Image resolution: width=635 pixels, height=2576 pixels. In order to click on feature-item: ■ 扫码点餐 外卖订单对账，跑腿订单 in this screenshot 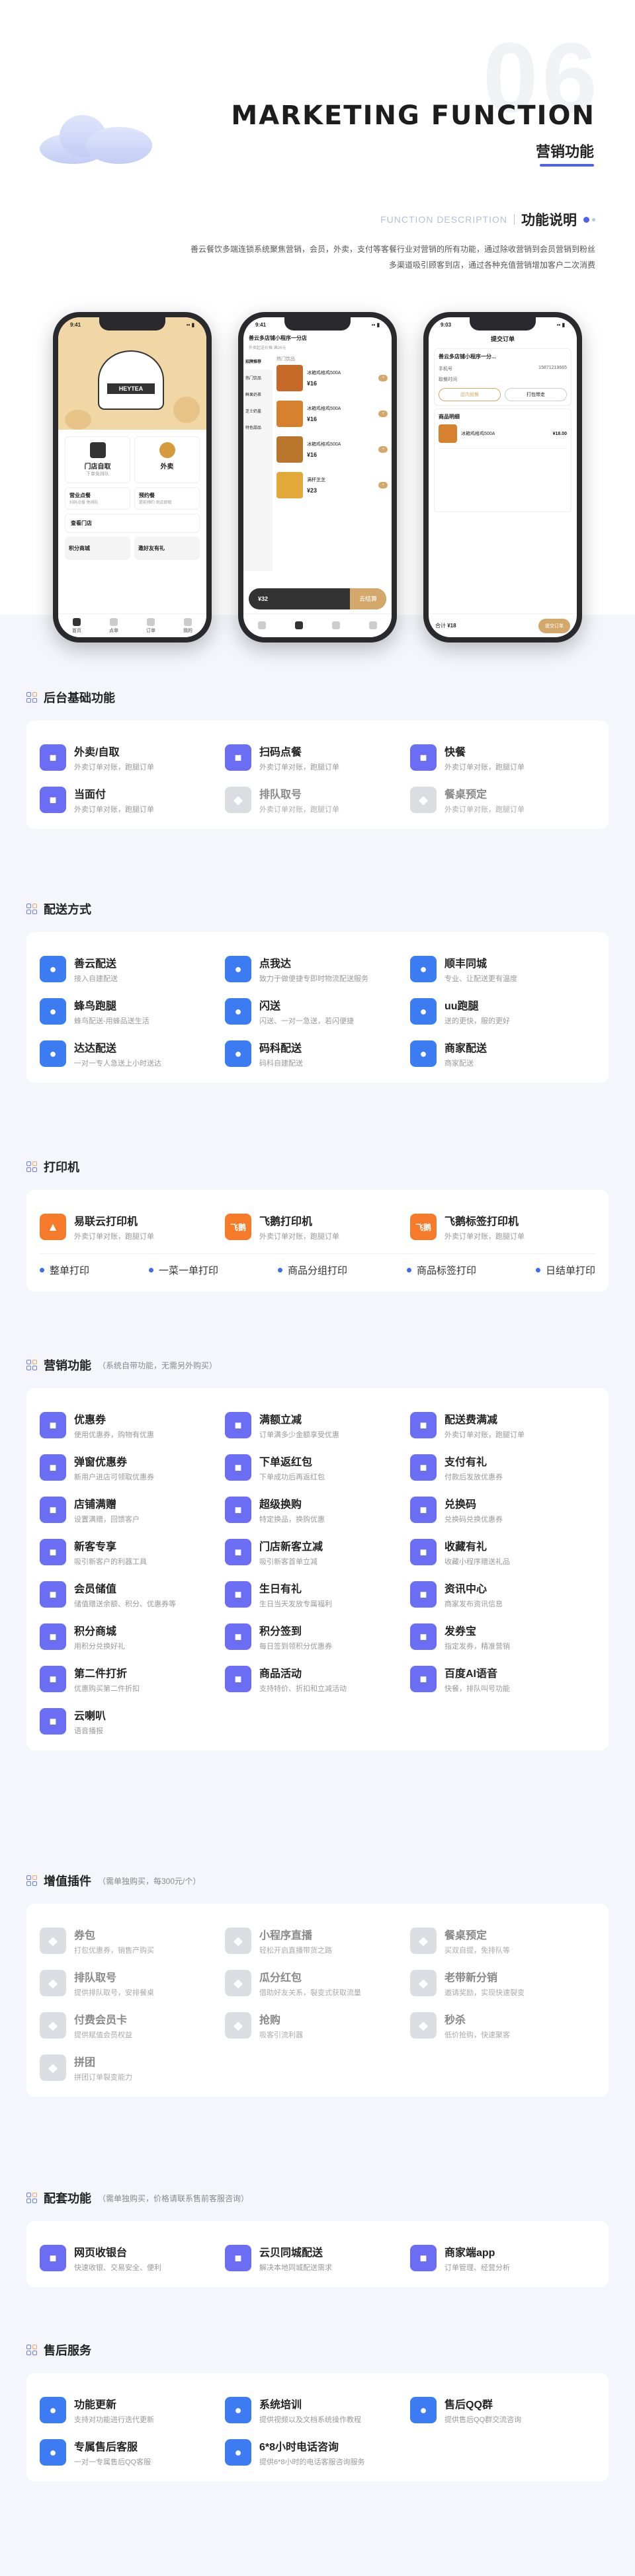, I will do `click(317, 757)`.